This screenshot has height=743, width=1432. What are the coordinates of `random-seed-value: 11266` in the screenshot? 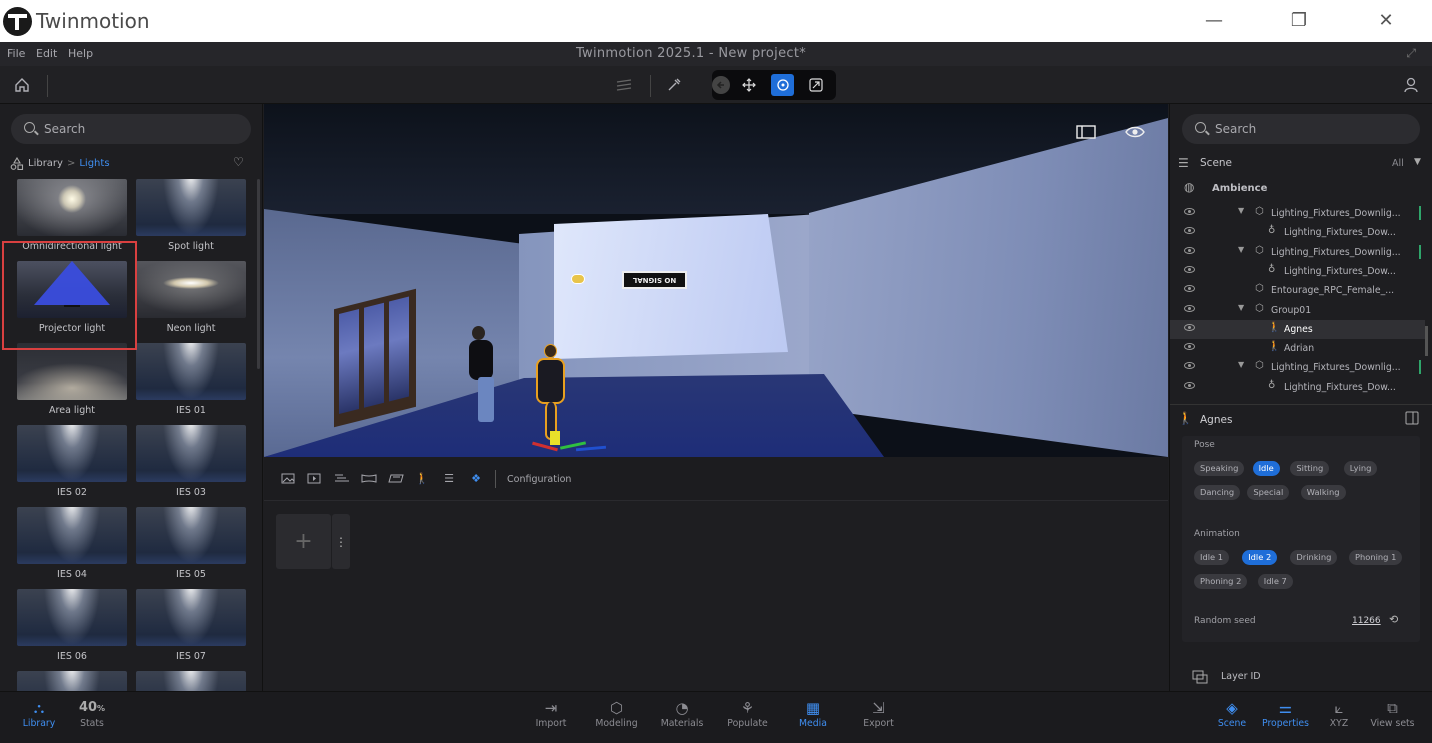 It's located at (1366, 621).